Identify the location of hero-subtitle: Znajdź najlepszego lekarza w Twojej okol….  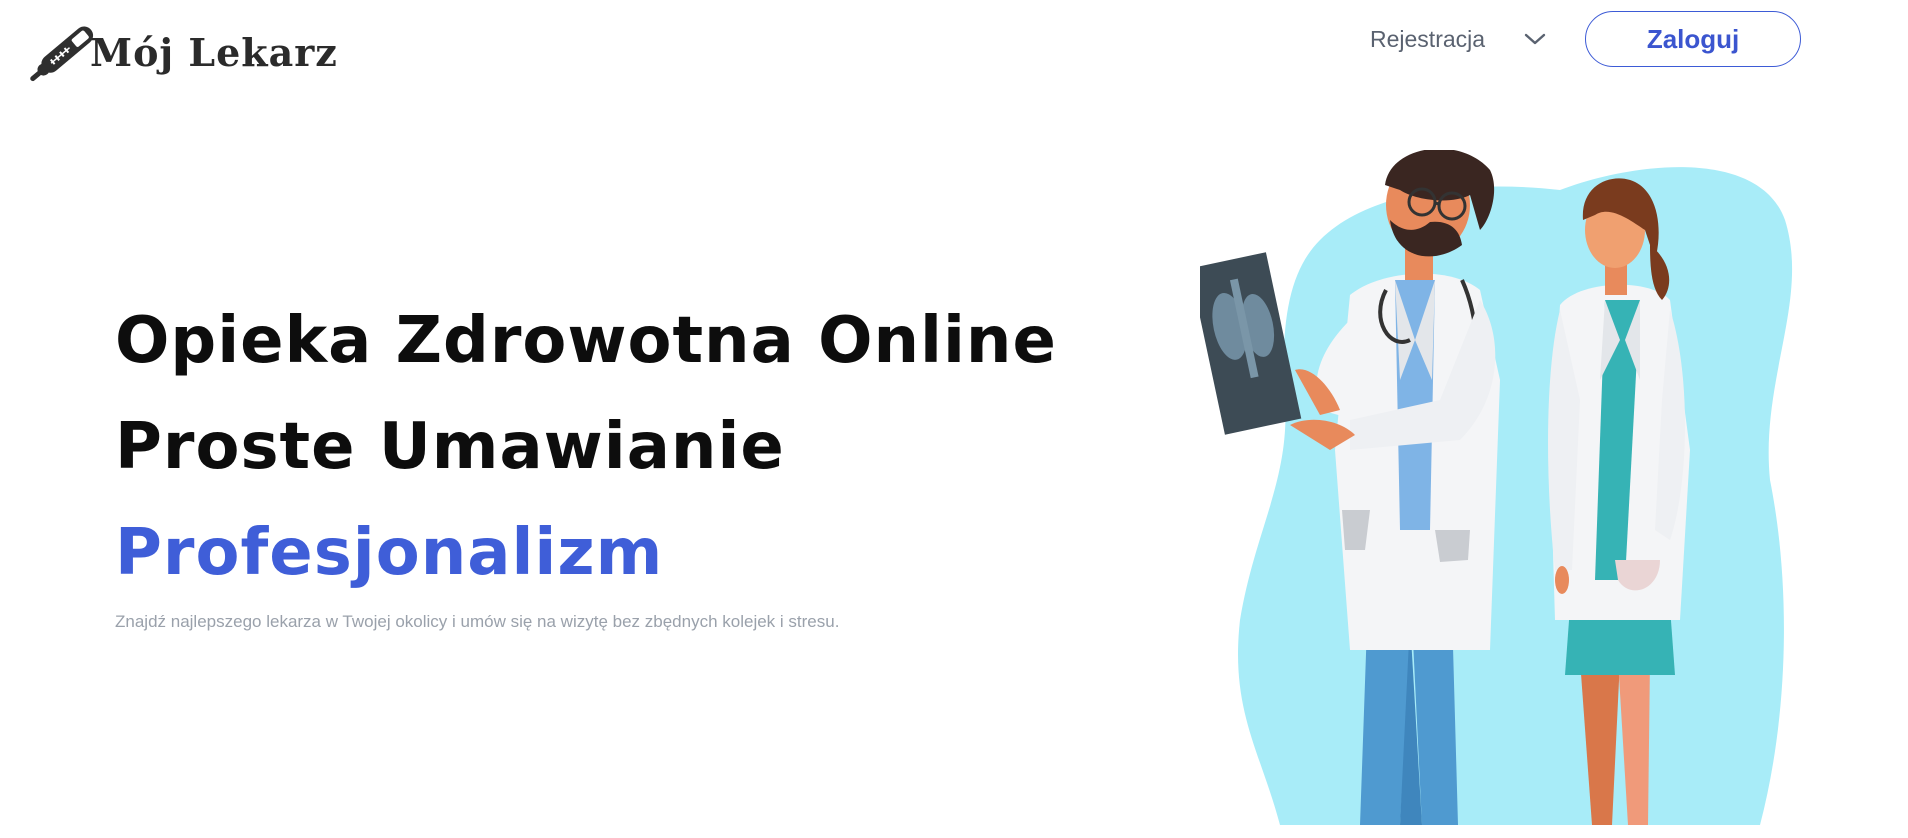
(477, 621).